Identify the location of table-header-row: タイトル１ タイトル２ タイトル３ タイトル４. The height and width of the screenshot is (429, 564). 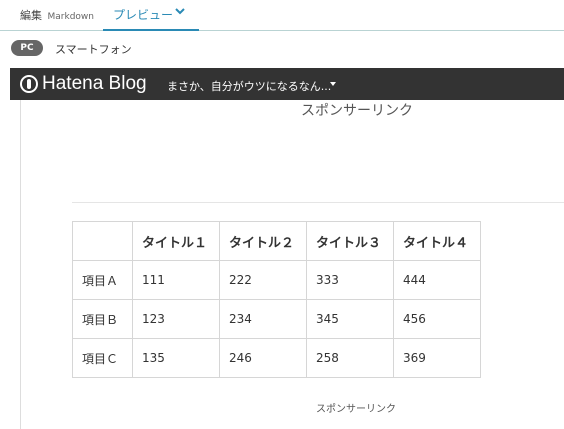
(276, 241).